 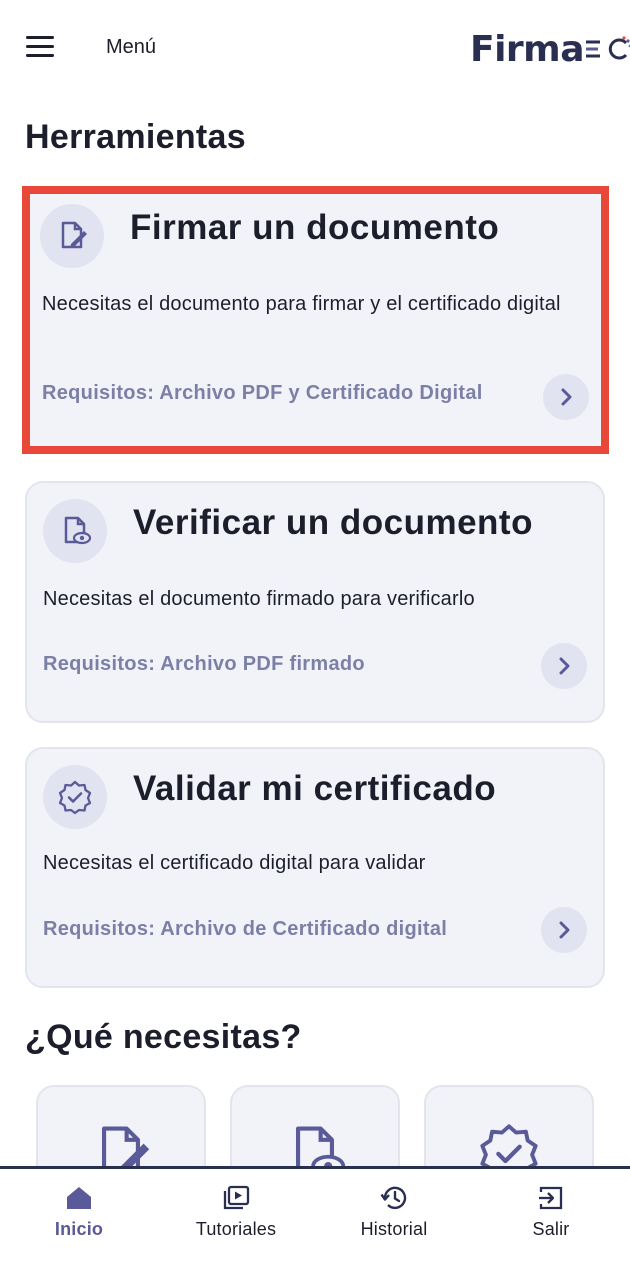 I want to click on logout-icon, so click(x=551, y=1198).